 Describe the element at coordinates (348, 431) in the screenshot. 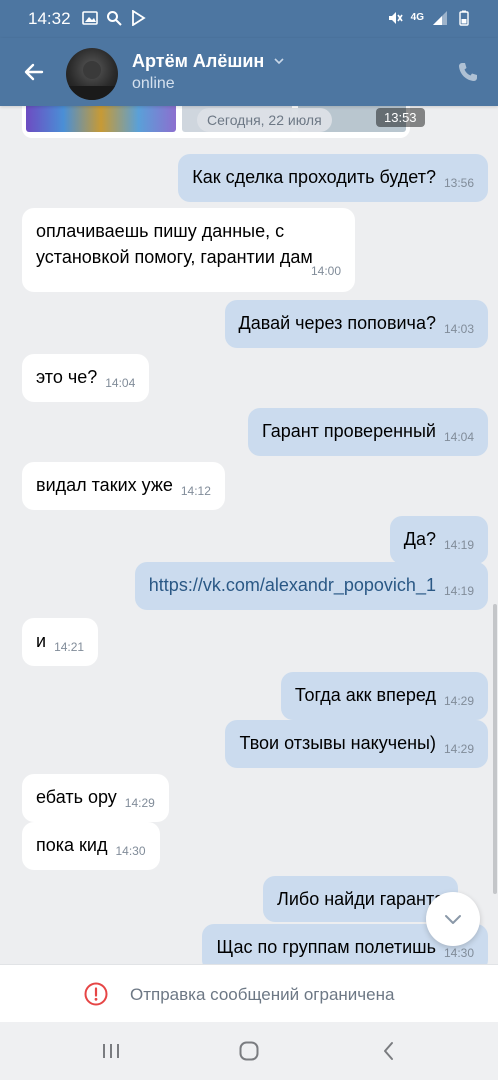

I see `message-text: Гарант проверенный` at that location.